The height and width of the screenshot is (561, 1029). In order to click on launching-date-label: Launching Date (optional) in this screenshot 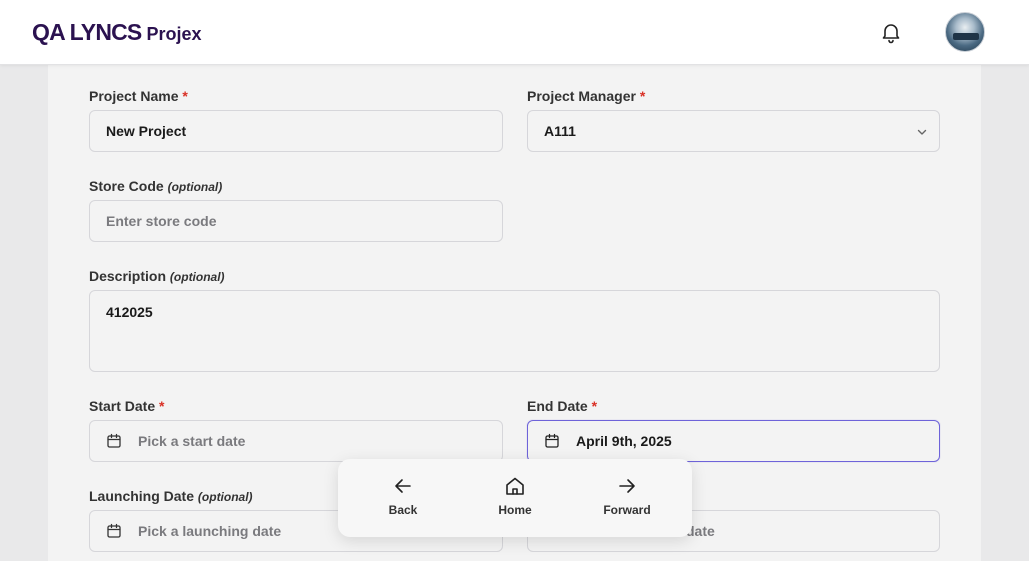, I will do `click(171, 496)`.